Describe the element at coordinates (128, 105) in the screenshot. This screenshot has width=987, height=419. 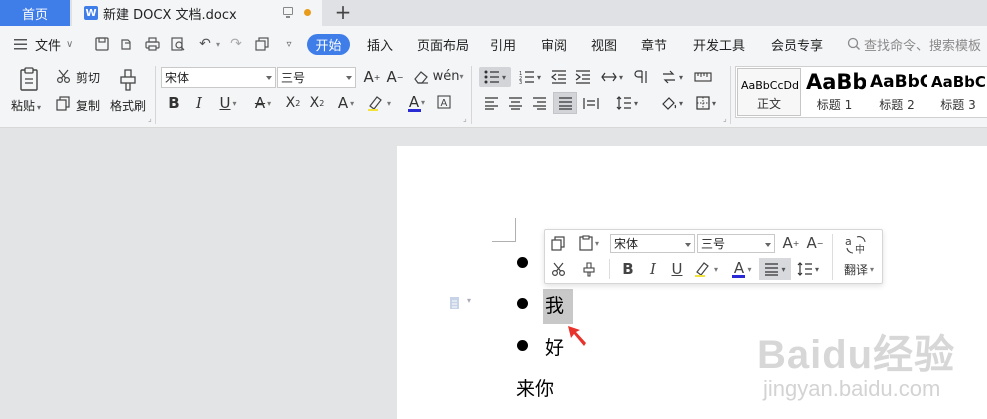
I see `format-painter-label: 格式刷` at that location.